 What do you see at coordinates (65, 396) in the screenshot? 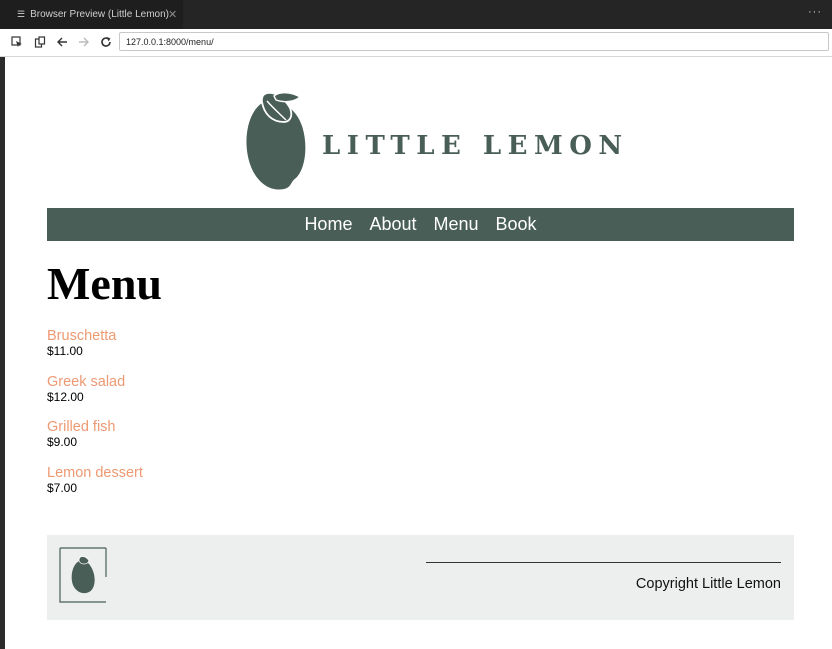
I see `menu-item-price: $12.00` at bounding box center [65, 396].